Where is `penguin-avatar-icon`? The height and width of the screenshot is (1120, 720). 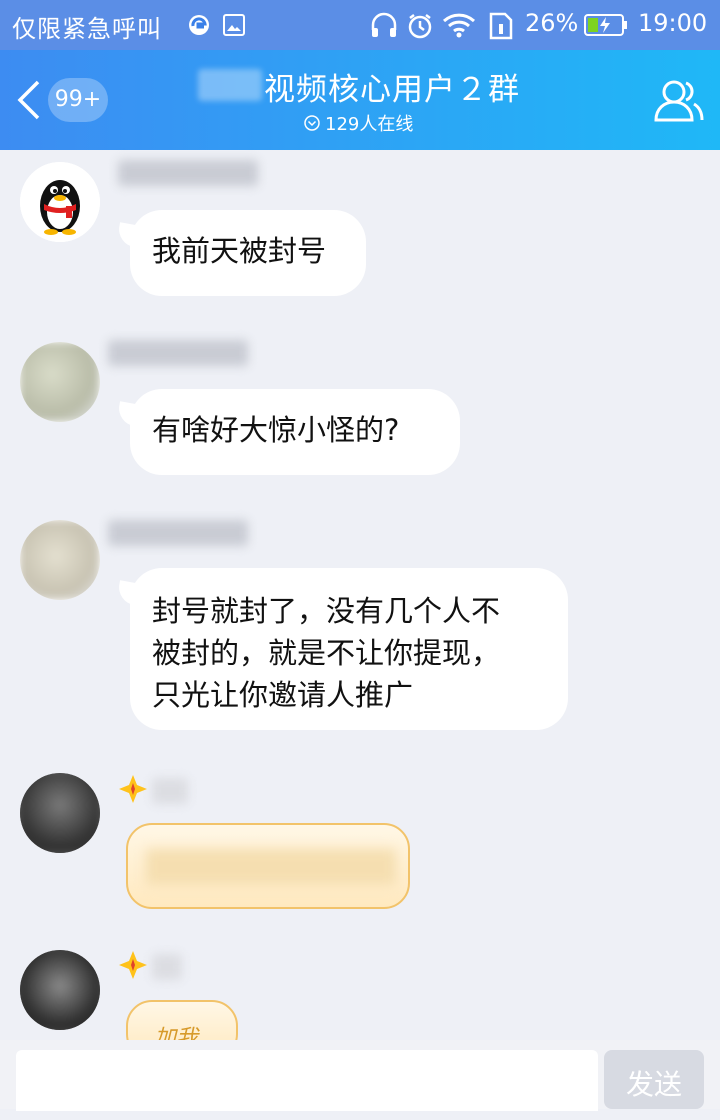
penguin-avatar-icon is located at coordinates (60, 202).